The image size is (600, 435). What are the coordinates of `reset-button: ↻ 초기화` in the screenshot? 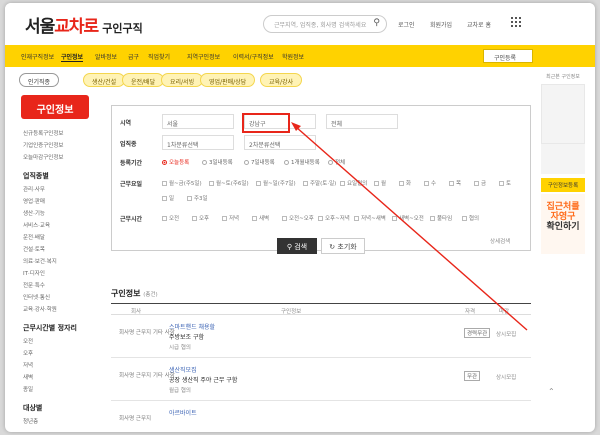 It's located at (343, 246).